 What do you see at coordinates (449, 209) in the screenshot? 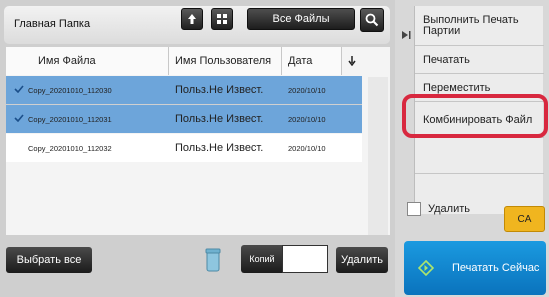
I see `delete-checkbox-label: Удалить` at bounding box center [449, 209].